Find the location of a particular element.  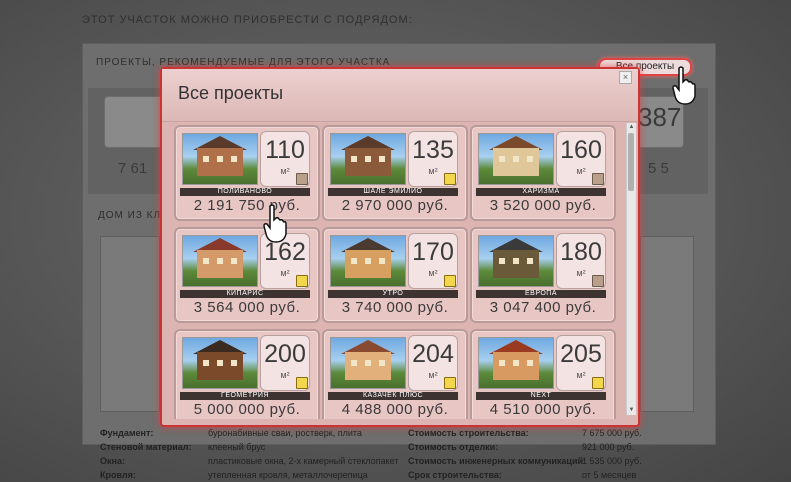

bg-area-right-num: 387 is located at coordinates (660, 117).